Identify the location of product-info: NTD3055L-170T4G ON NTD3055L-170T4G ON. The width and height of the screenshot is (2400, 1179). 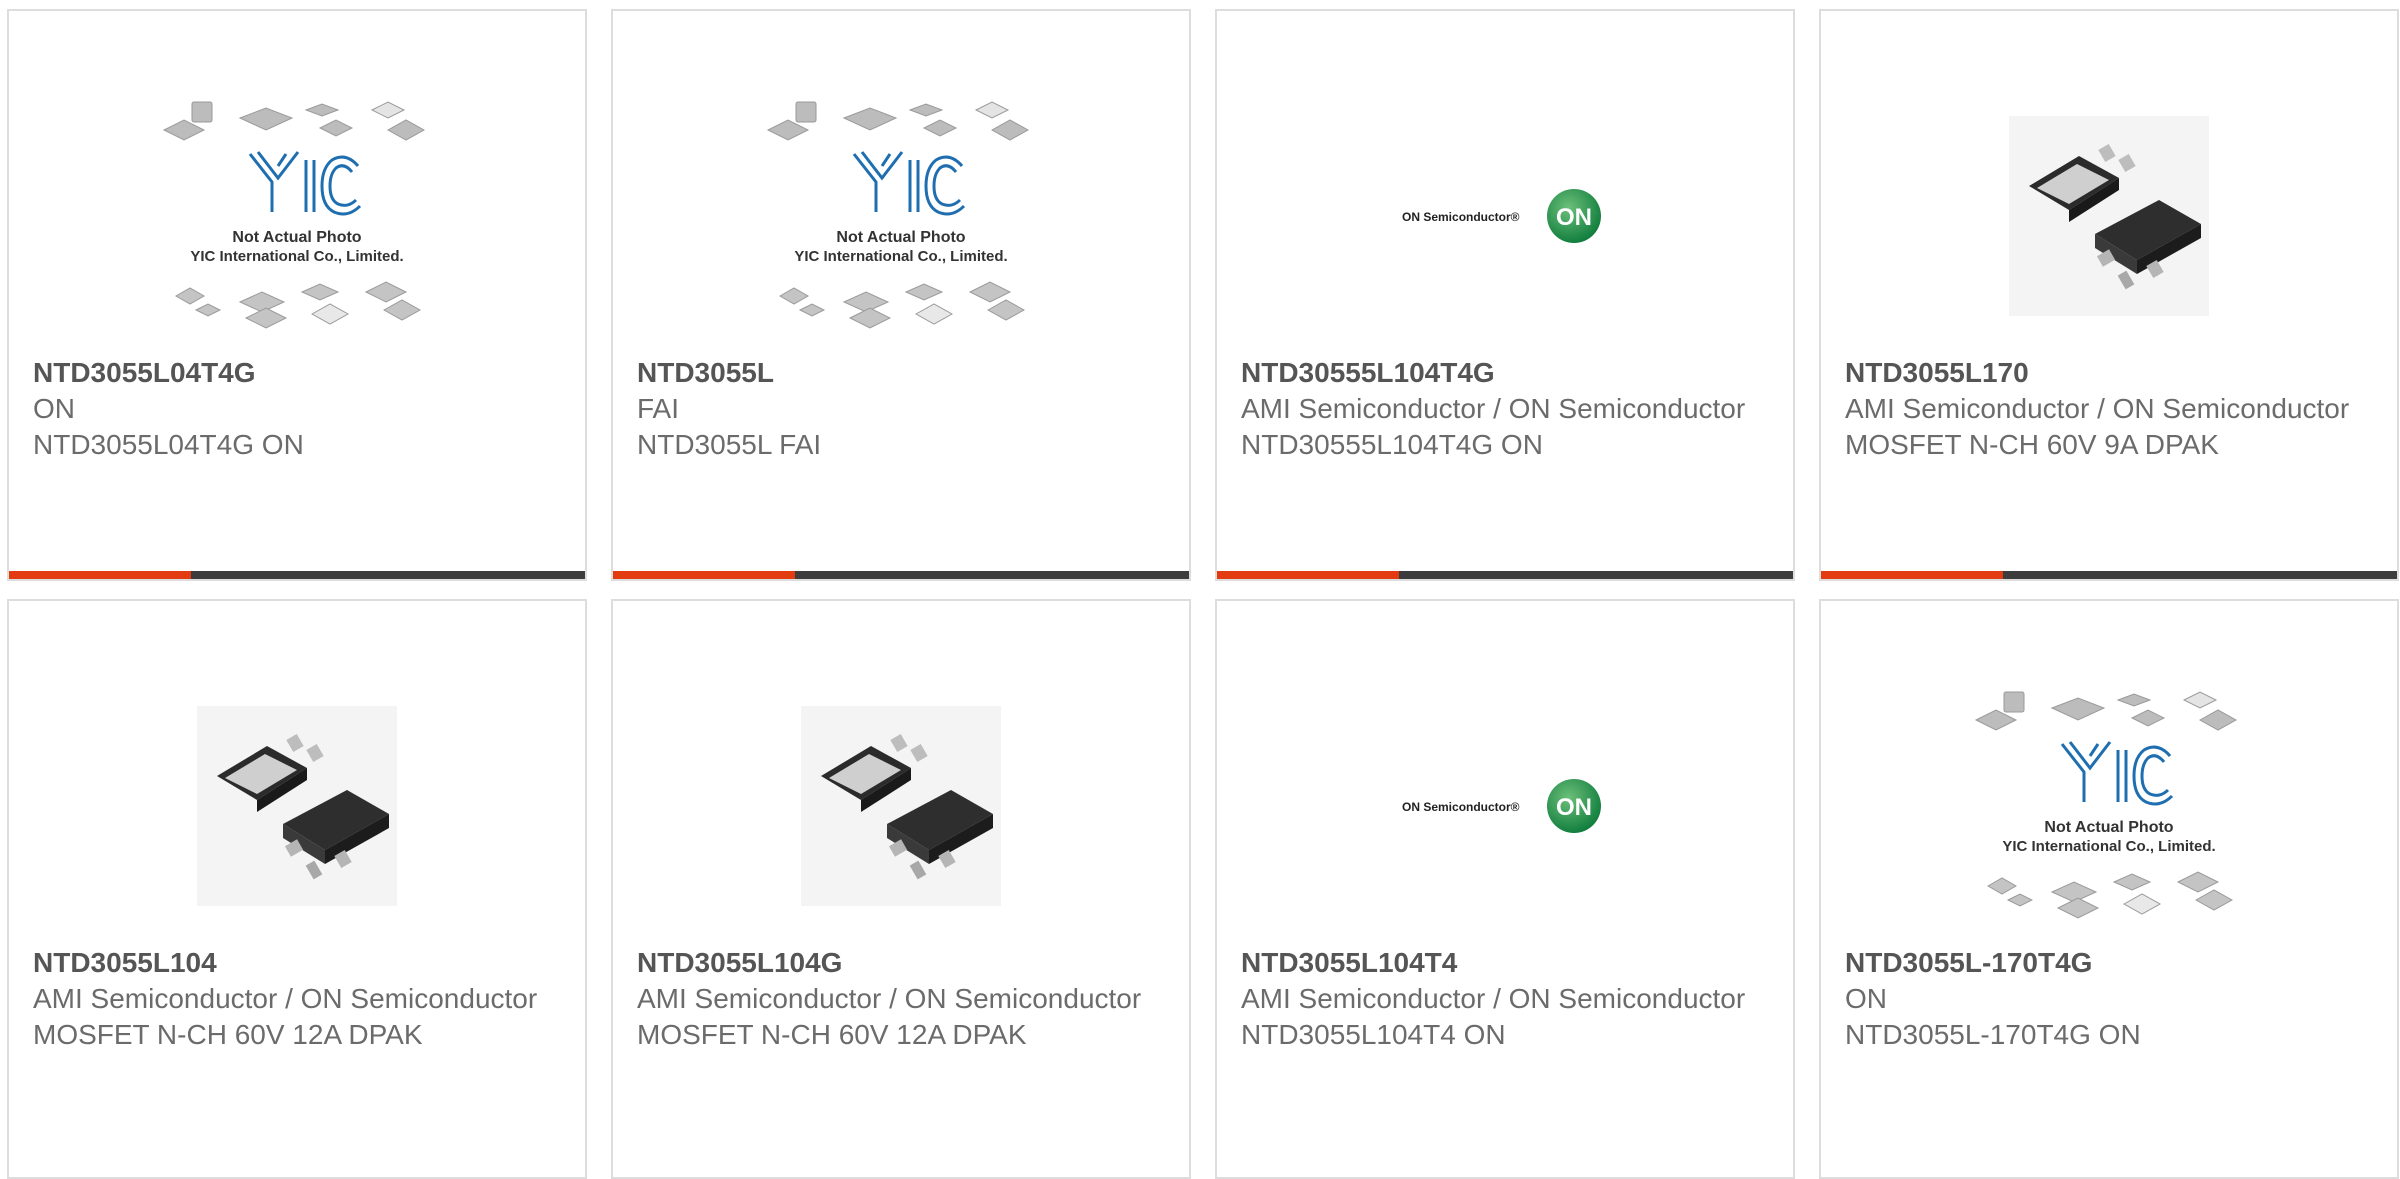
(2111, 999).